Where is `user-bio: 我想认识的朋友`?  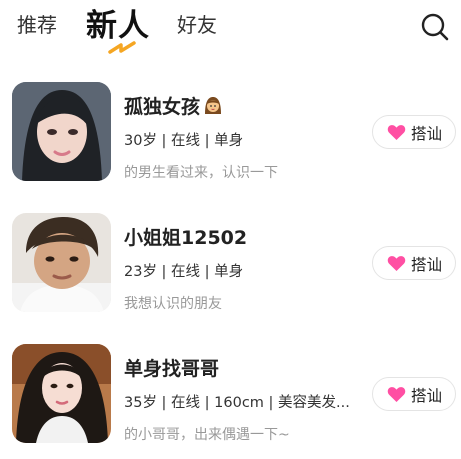
user-bio: 我想认识的朋友 is located at coordinates (173, 304).